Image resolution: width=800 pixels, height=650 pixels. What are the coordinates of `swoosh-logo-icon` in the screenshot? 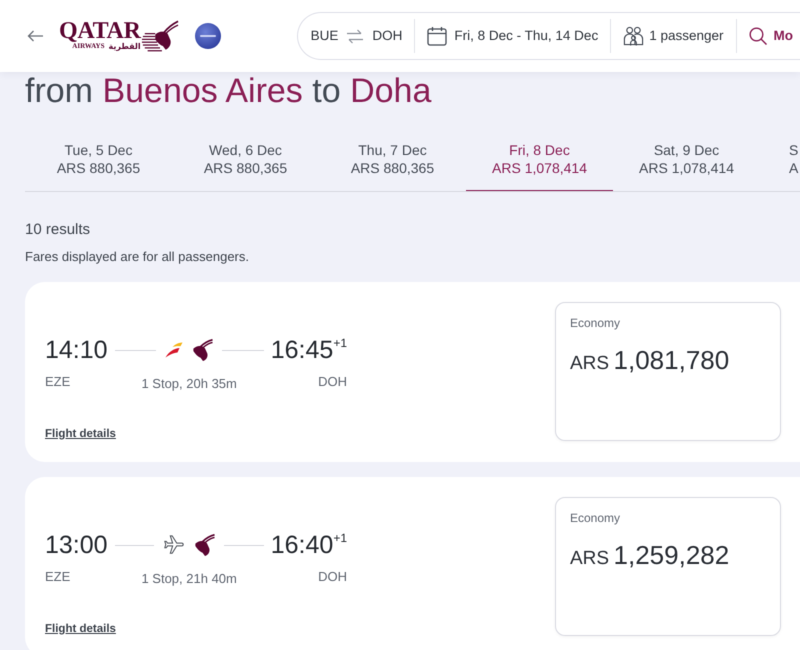 It's located at (174, 350).